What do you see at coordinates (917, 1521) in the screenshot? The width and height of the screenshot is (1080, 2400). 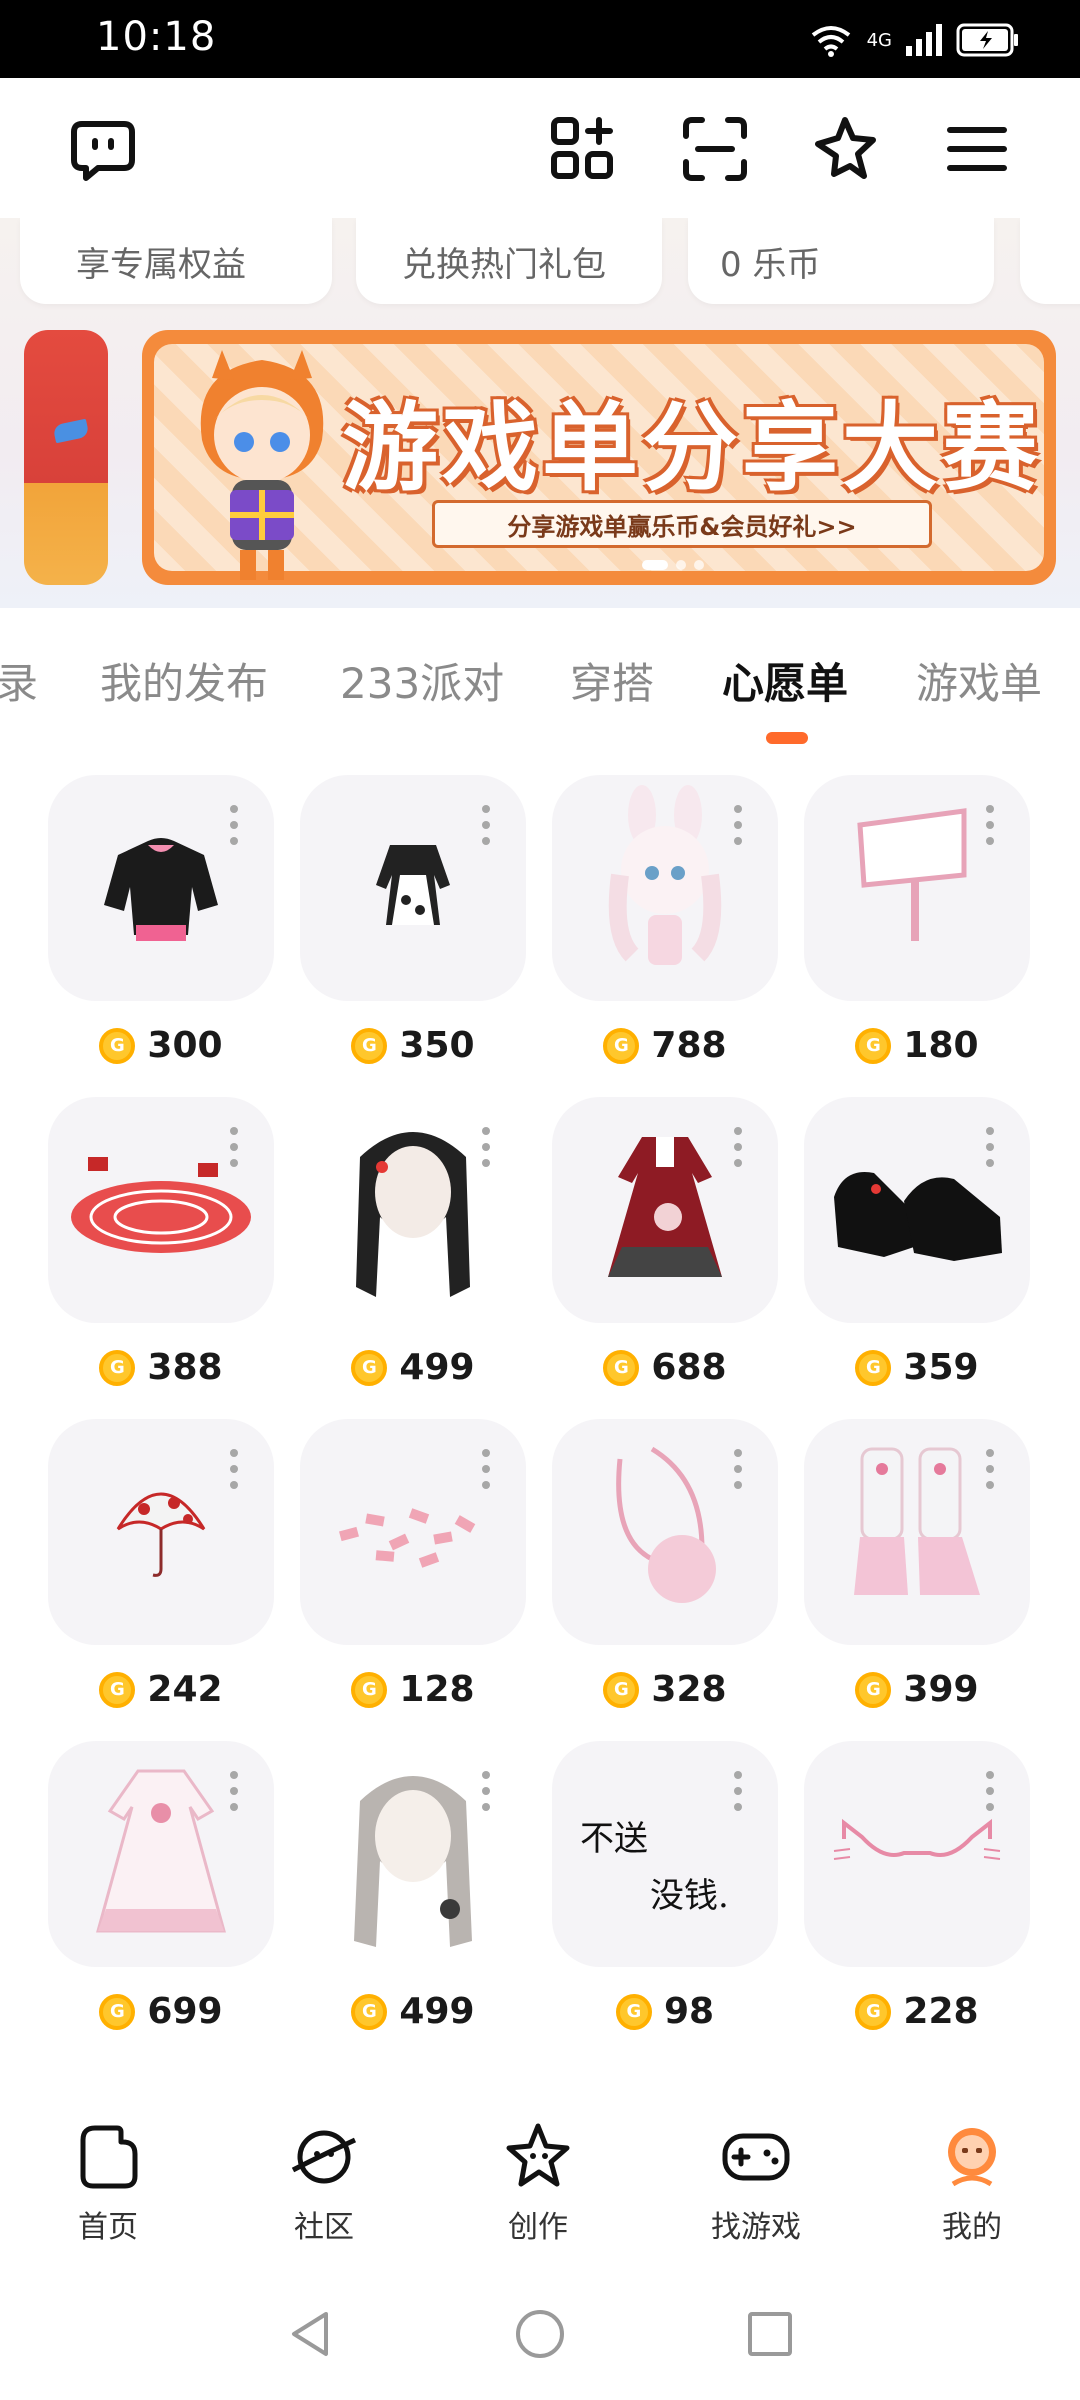 I see `pink-boots-image` at bounding box center [917, 1521].